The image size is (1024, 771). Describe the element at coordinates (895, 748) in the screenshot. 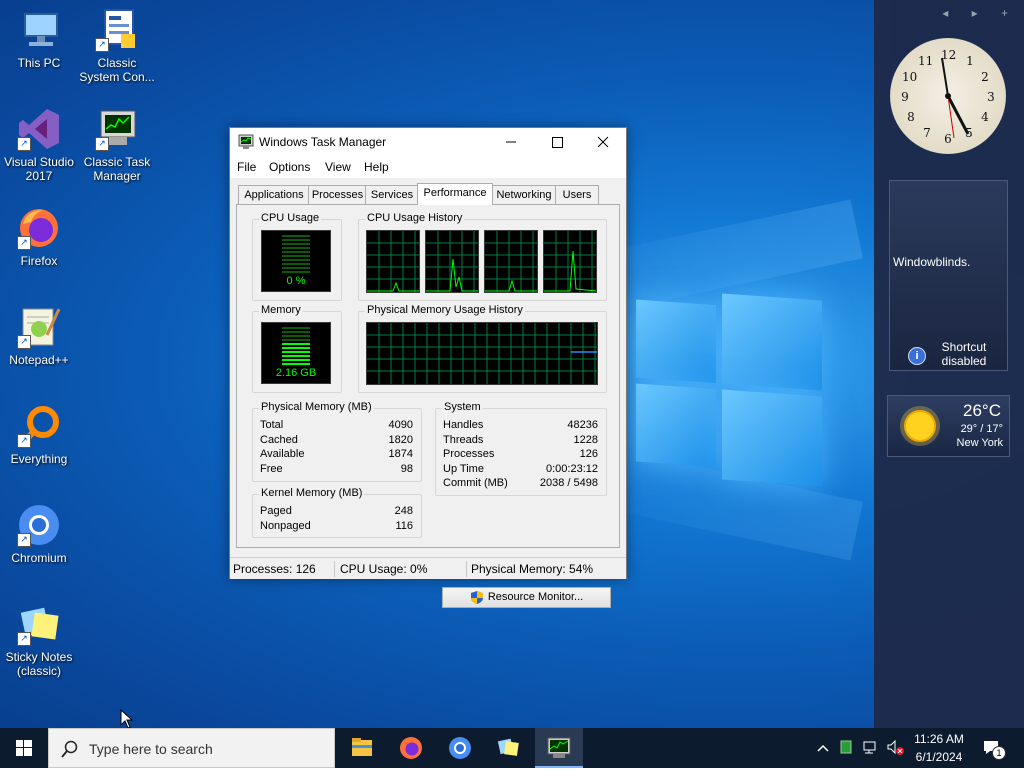

I see `volume-muted-icon` at that location.